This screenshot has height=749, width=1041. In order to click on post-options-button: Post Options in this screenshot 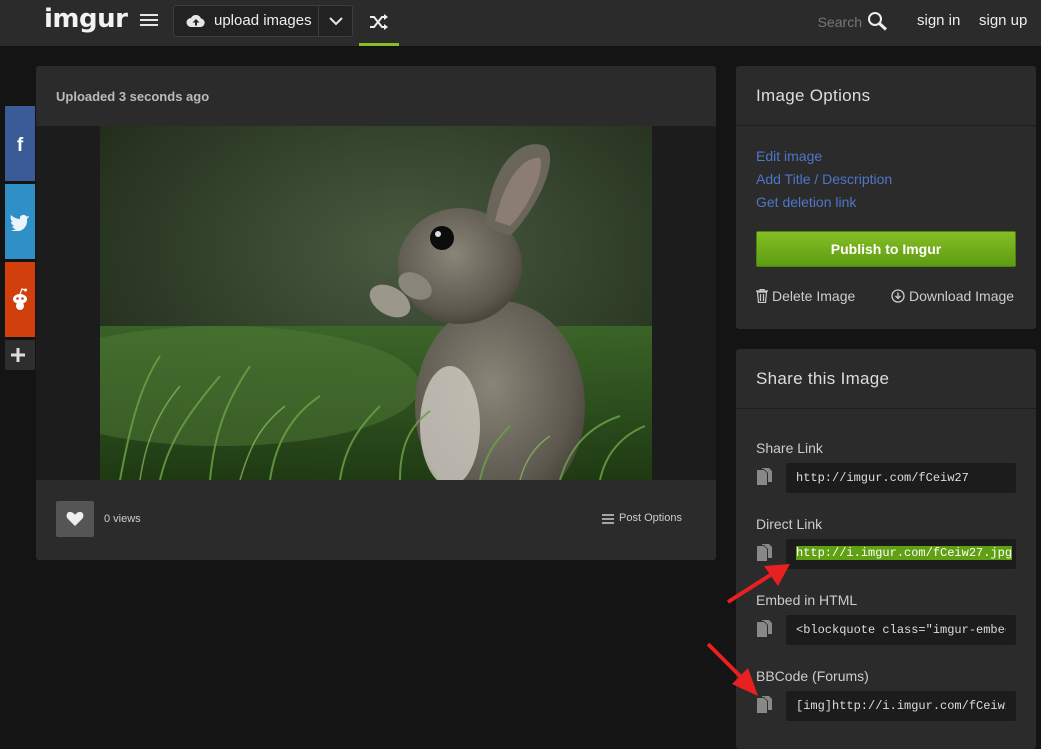, I will do `click(642, 518)`.